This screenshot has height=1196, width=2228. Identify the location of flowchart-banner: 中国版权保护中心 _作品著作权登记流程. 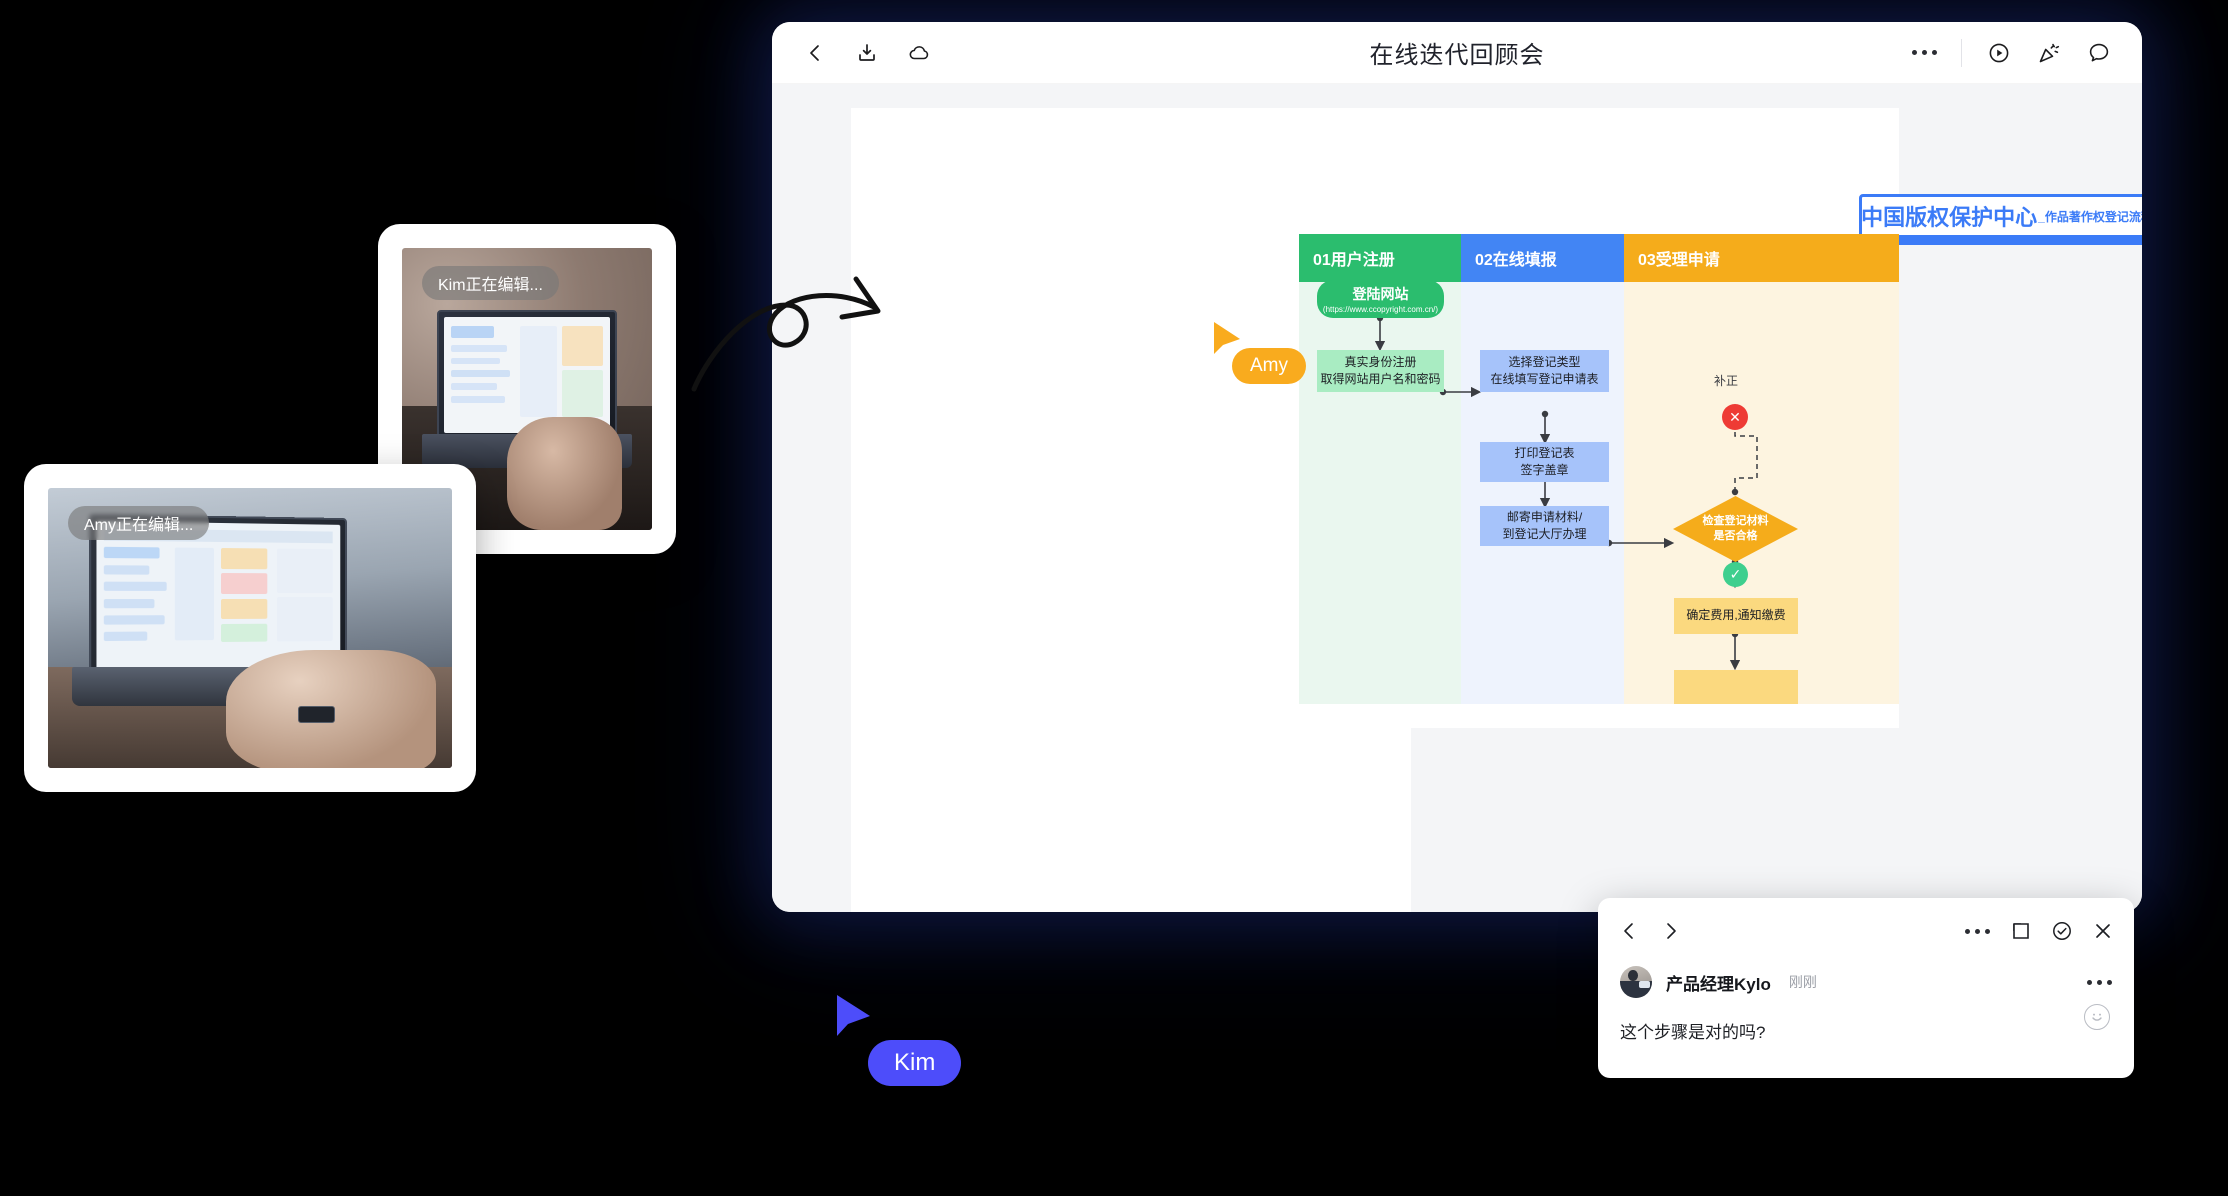
(2000, 216).